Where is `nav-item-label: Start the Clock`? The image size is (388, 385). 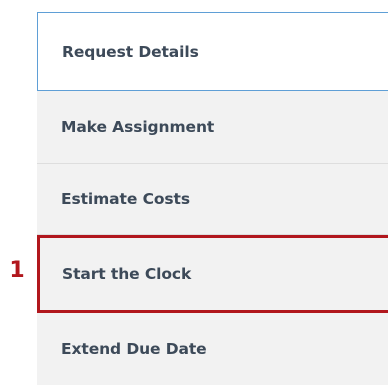 nav-item-label: Start the Clock is located at coordinates (127, 274).